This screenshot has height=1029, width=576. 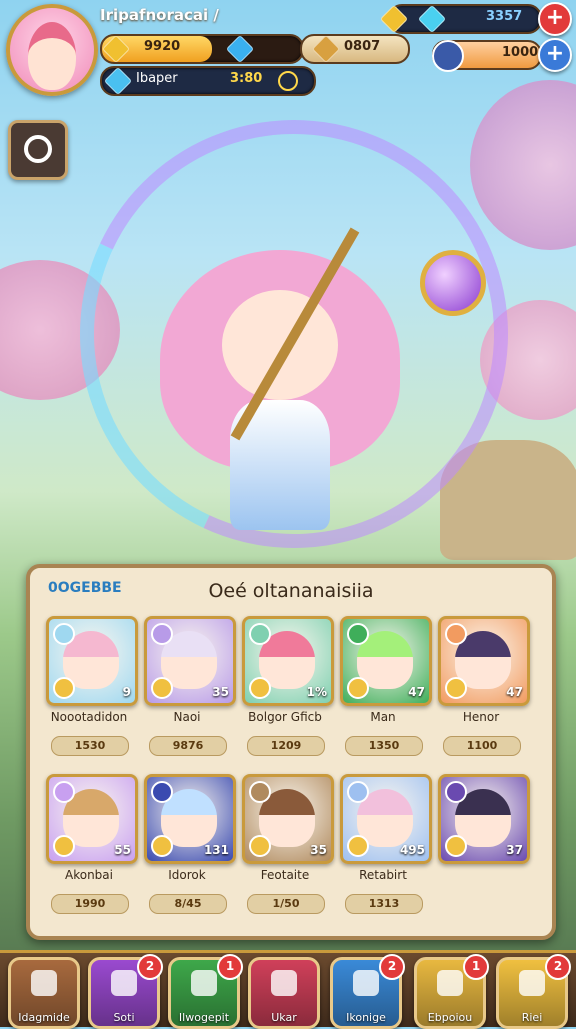 What do you see at coordinates (92, 661) in the screenshot?
I see `character-card: 9` at bounding box center [92, 661].